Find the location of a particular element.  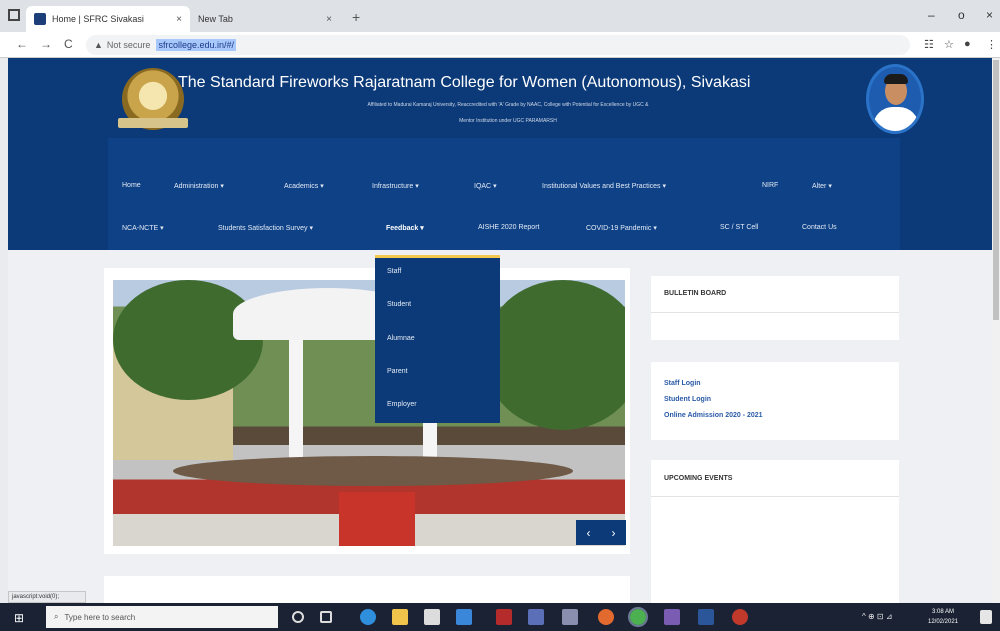

word-icon is located at coordinates (706, 617).